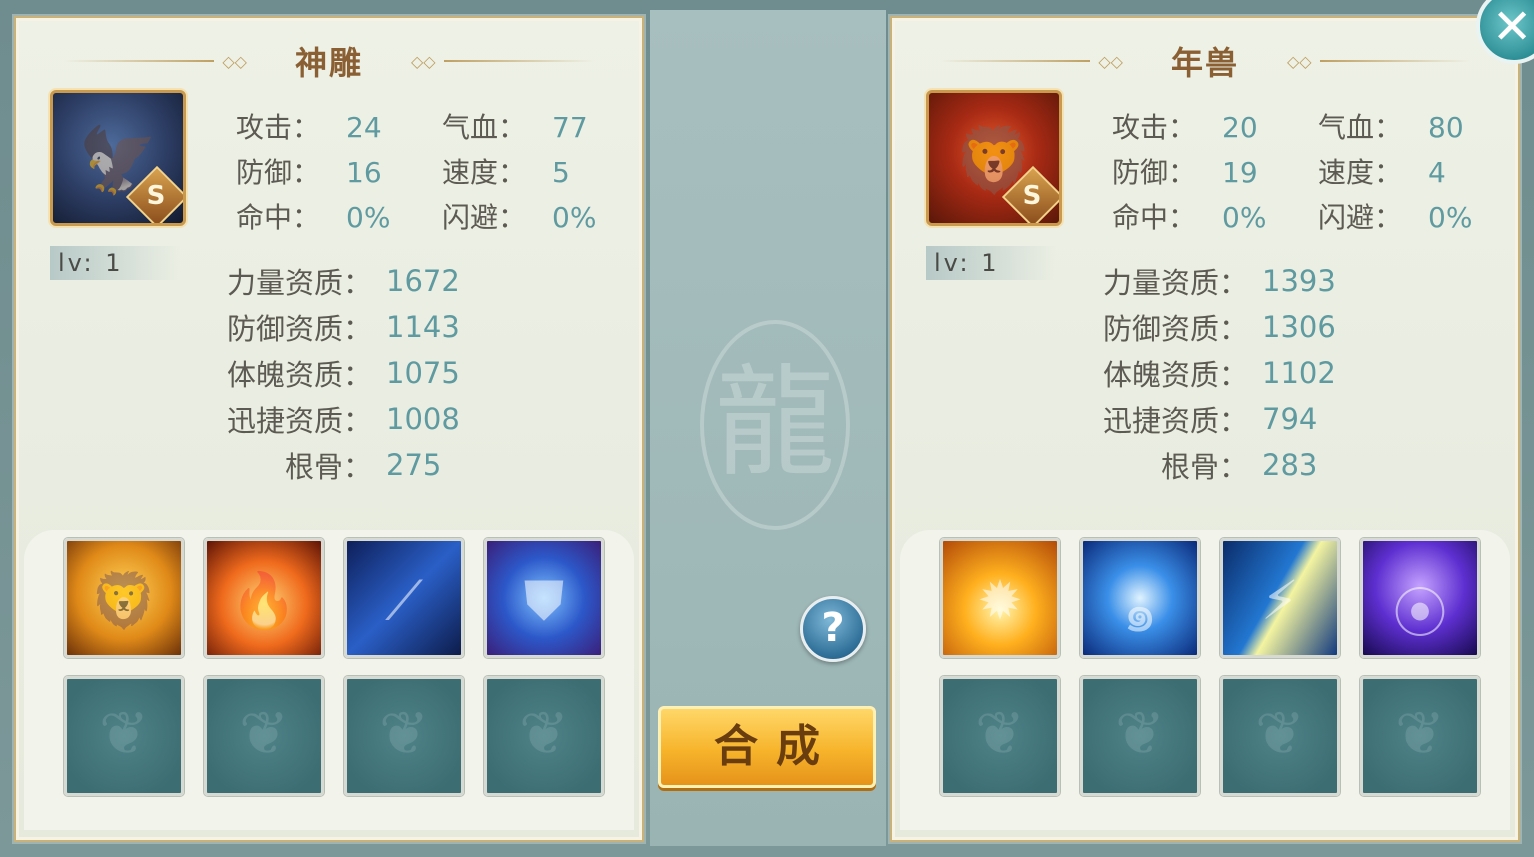 This screenshot has width=1534, height=857. I want to click on quality-row: 迅捷资质： 1008, so click(416, 419).